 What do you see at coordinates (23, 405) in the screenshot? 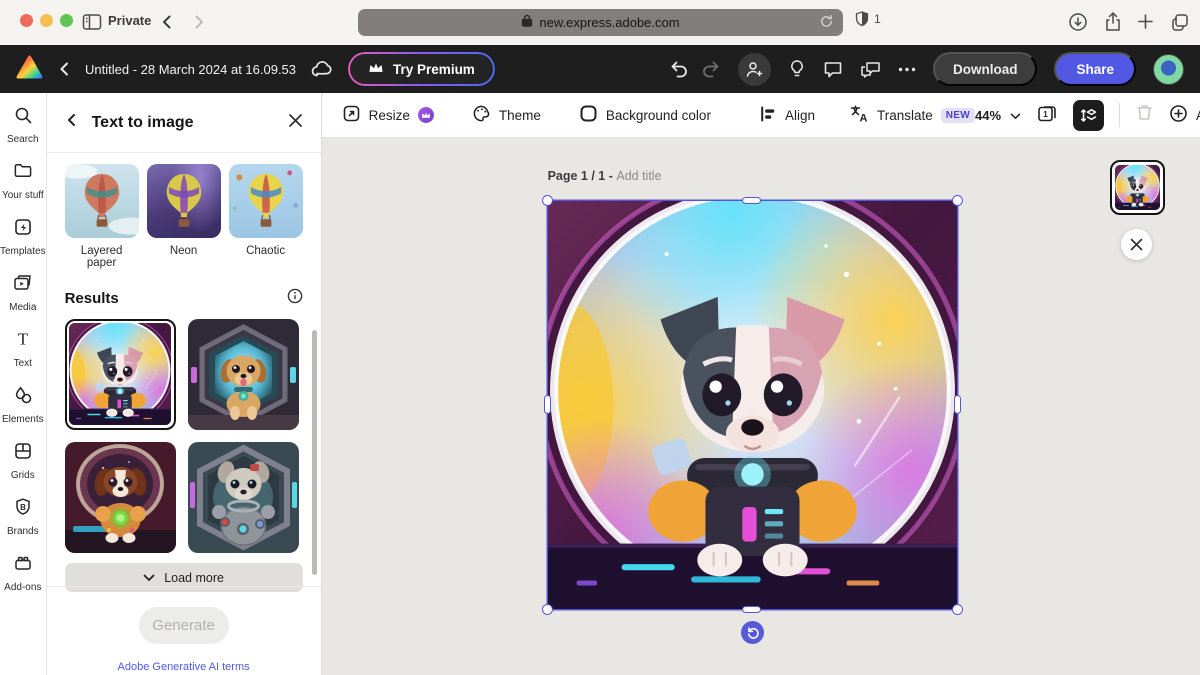
I see `sidebar-item-elements: Elements` at bounding box center [23, 405].